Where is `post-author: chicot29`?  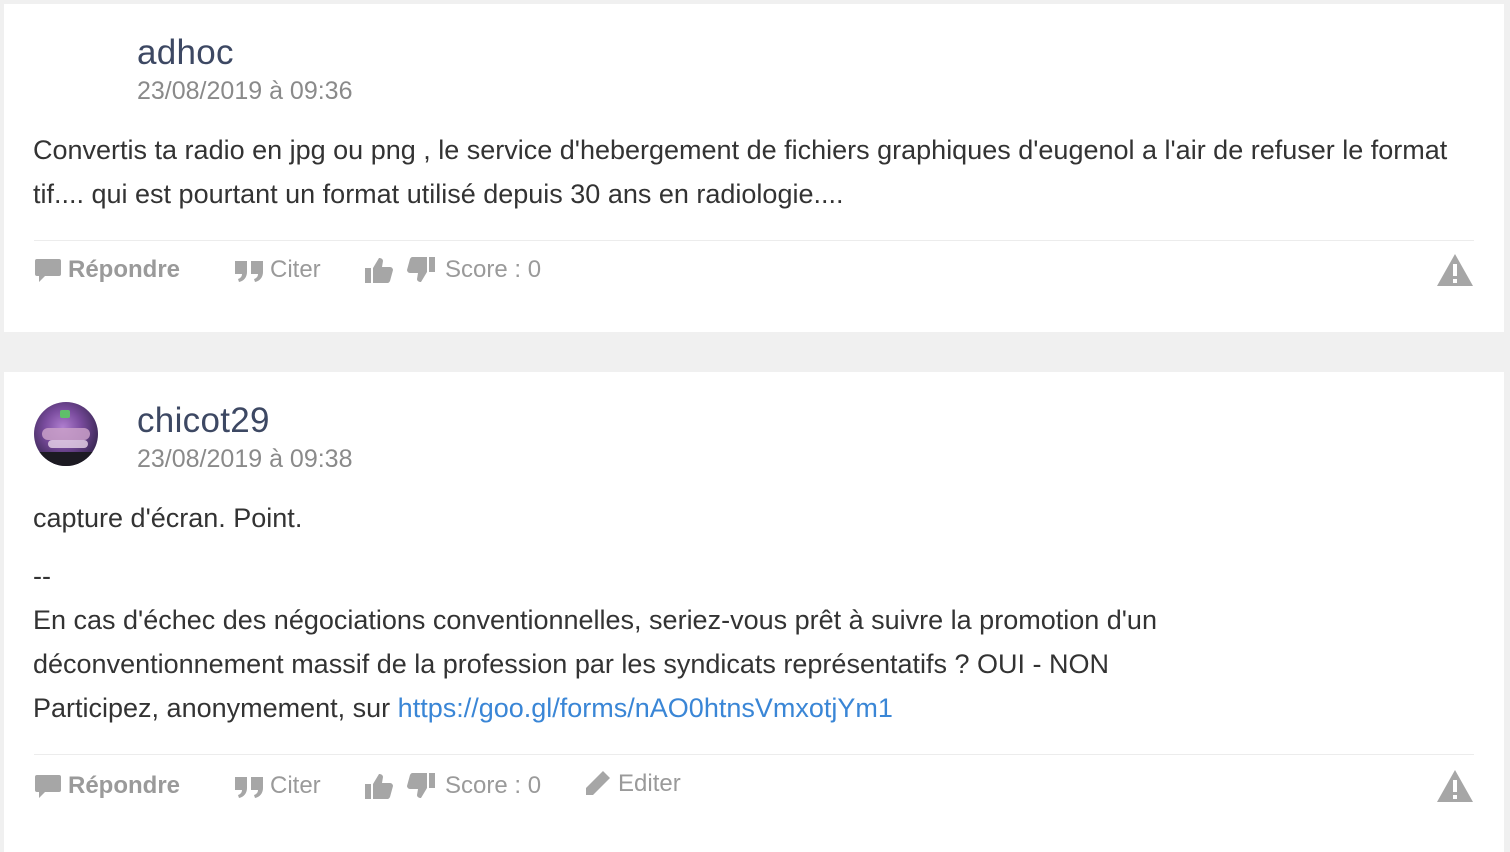
post-author: chicot29 is located at coordinates (203, 421).